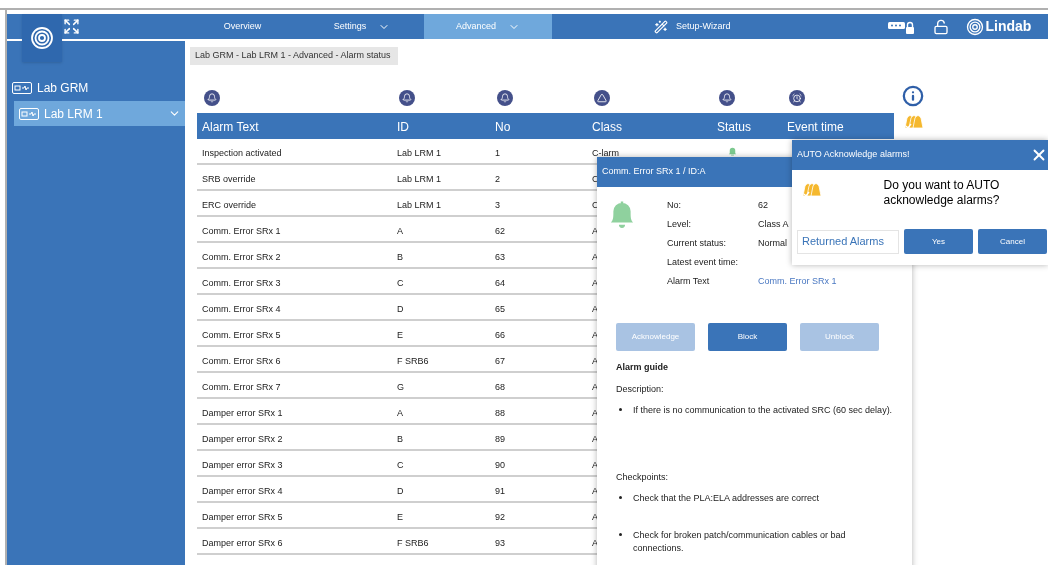 The height and width of the screenshot is (565, 1048). Describe the element at coordinates (42, 38) in the screenshot. I see `logo-icon` at that location.